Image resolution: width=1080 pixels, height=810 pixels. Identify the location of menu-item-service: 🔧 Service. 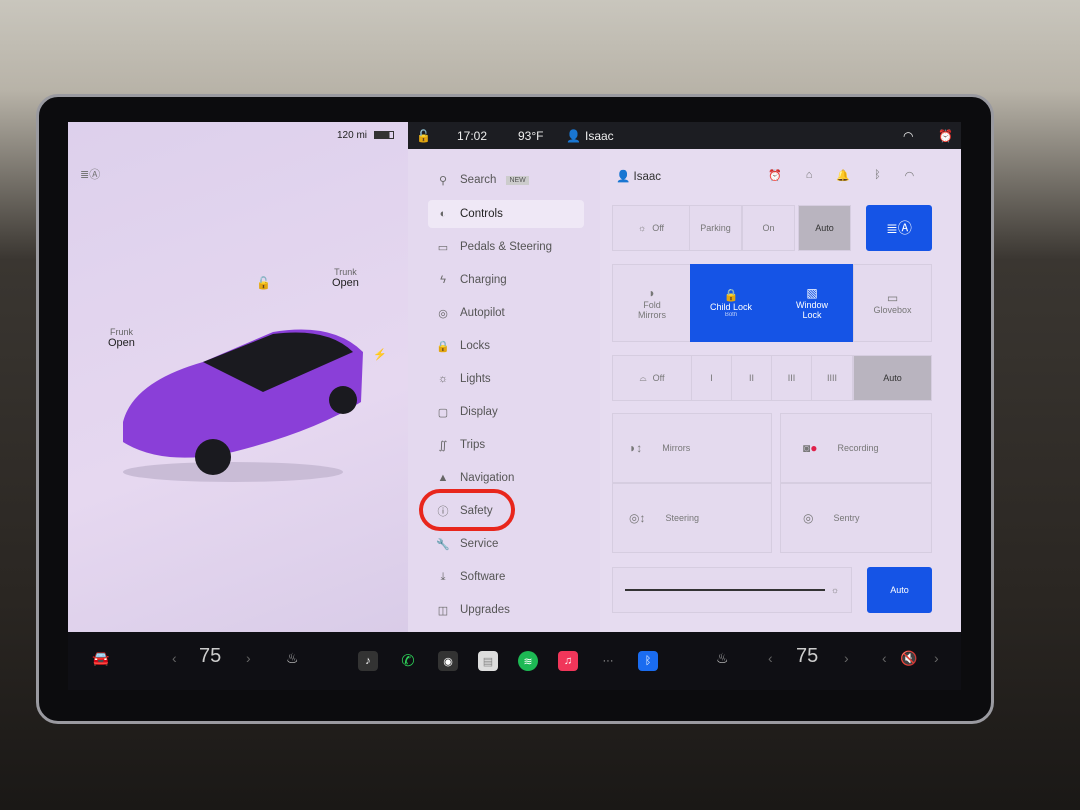
(506, 544).